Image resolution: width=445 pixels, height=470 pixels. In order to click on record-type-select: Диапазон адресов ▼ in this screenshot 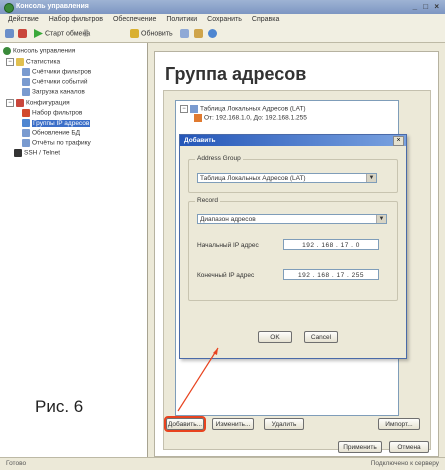, I will do `click(292, 219)`.